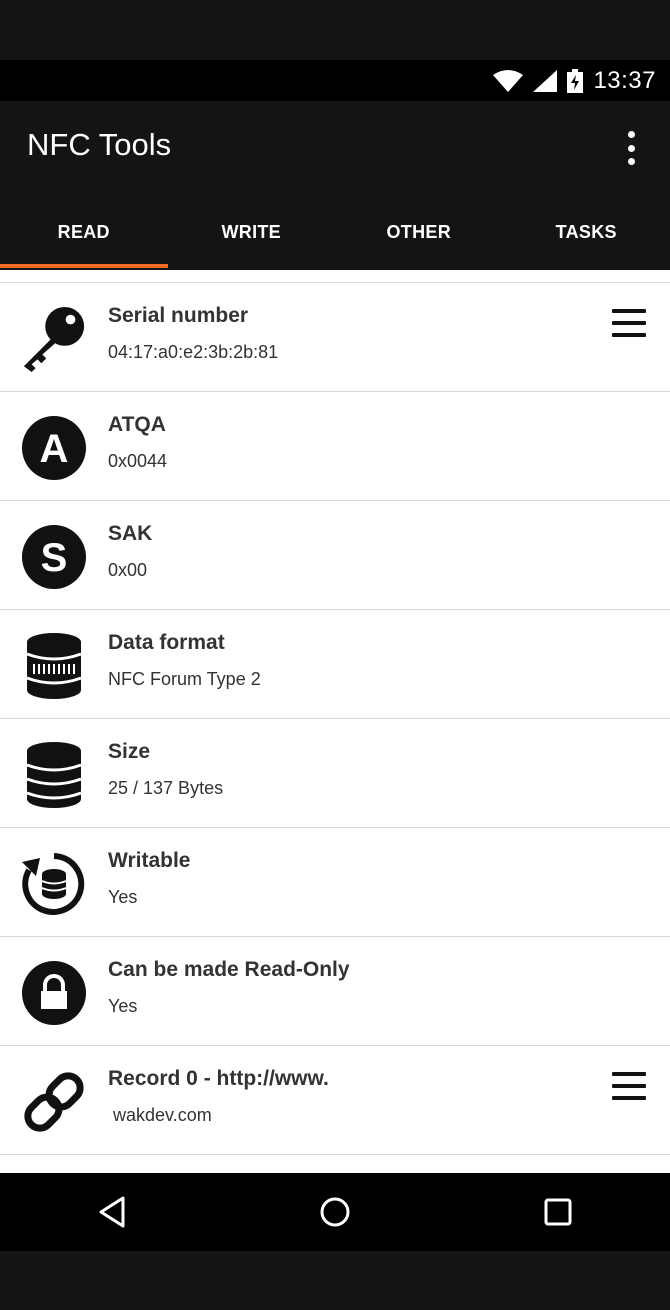 The width and height of the screenshot is (670, 1310). Describe the element at coordinates (149, 860) in the screenshot. I see `row-title: Writable` at that location.